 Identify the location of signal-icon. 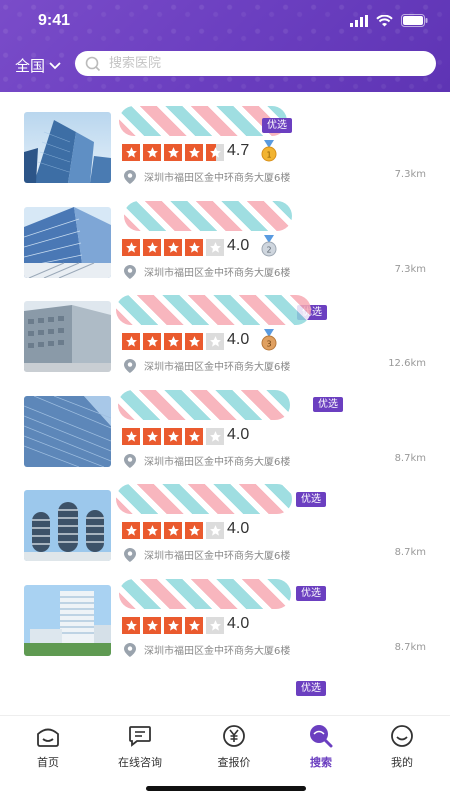
(359, 20).